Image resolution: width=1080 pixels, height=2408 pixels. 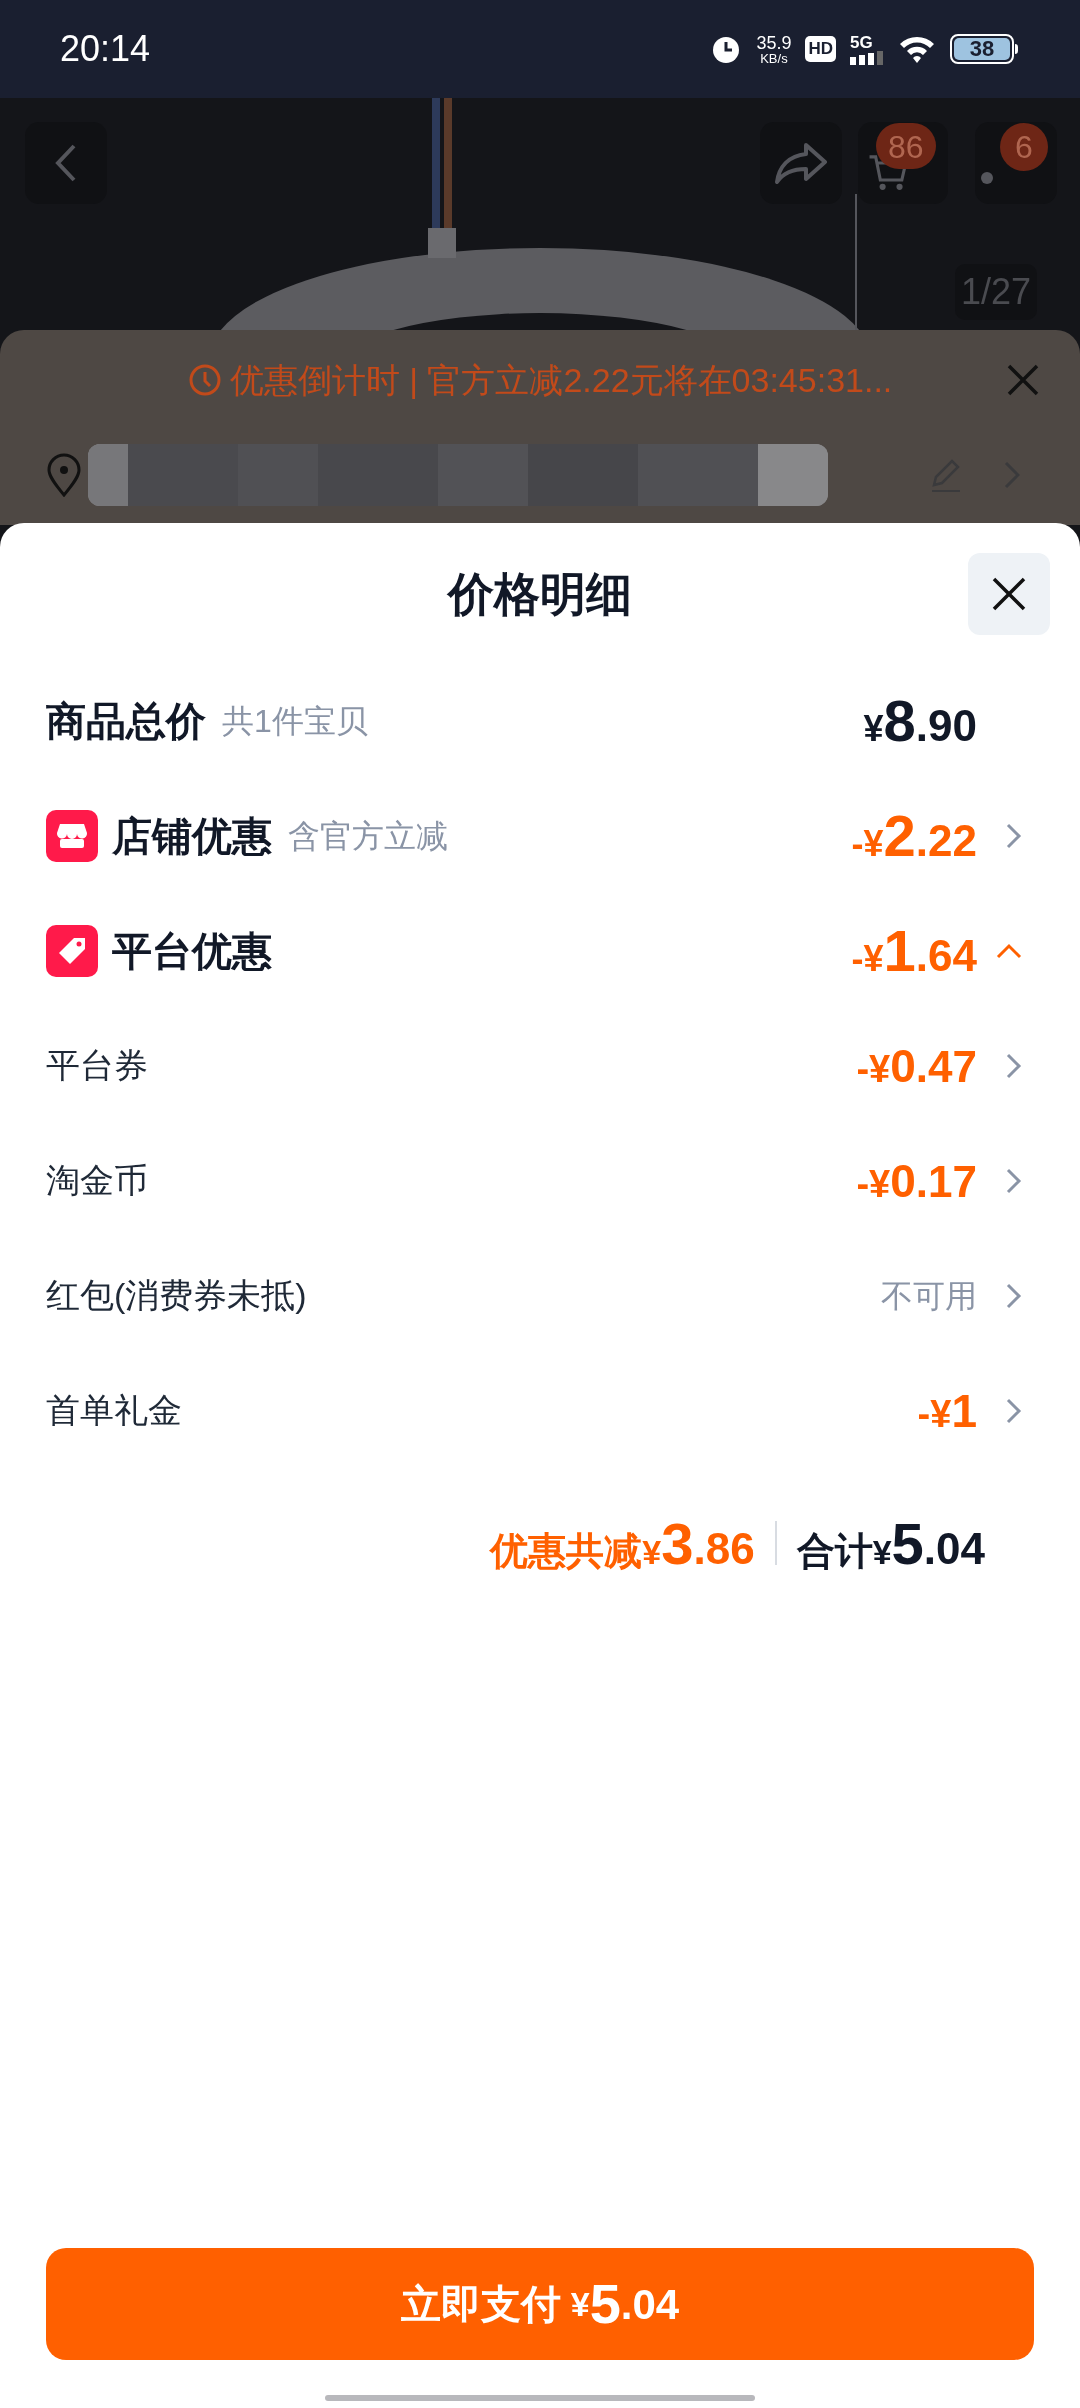 I want to click on cart-count-badge: 86, so click(x=906, y=146).